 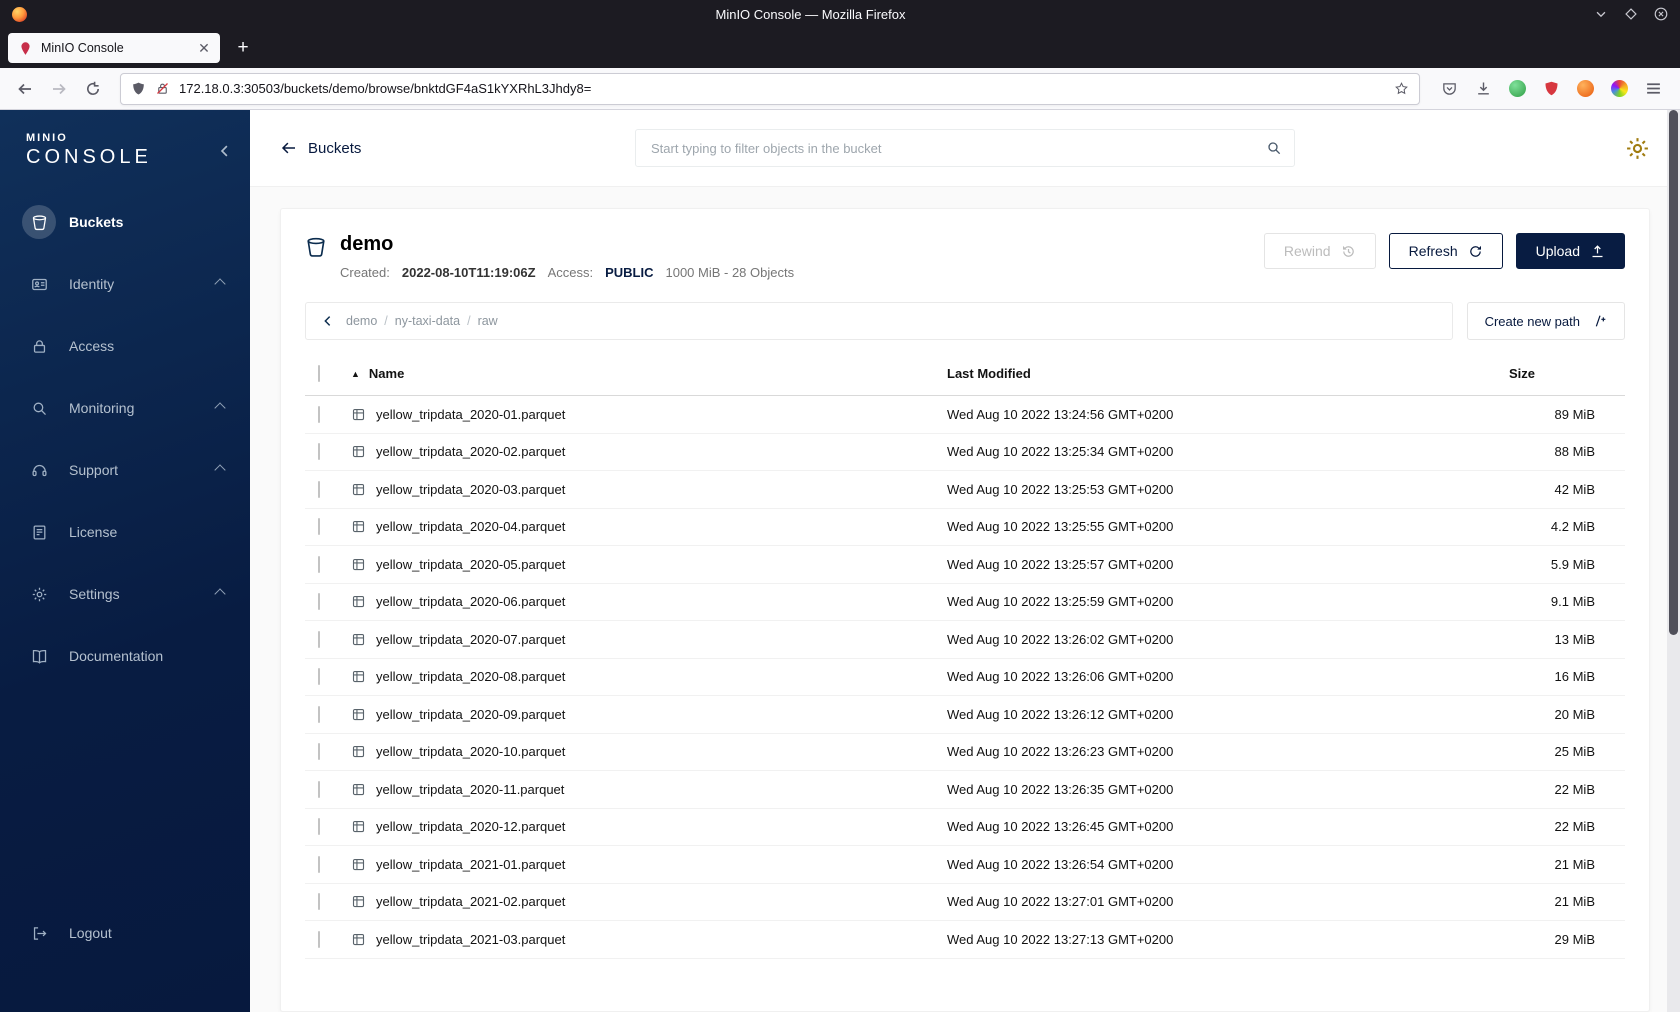 I want to click on object-name: yellow_tripdata_2021-03.parquet, so click(x=470, y=939).